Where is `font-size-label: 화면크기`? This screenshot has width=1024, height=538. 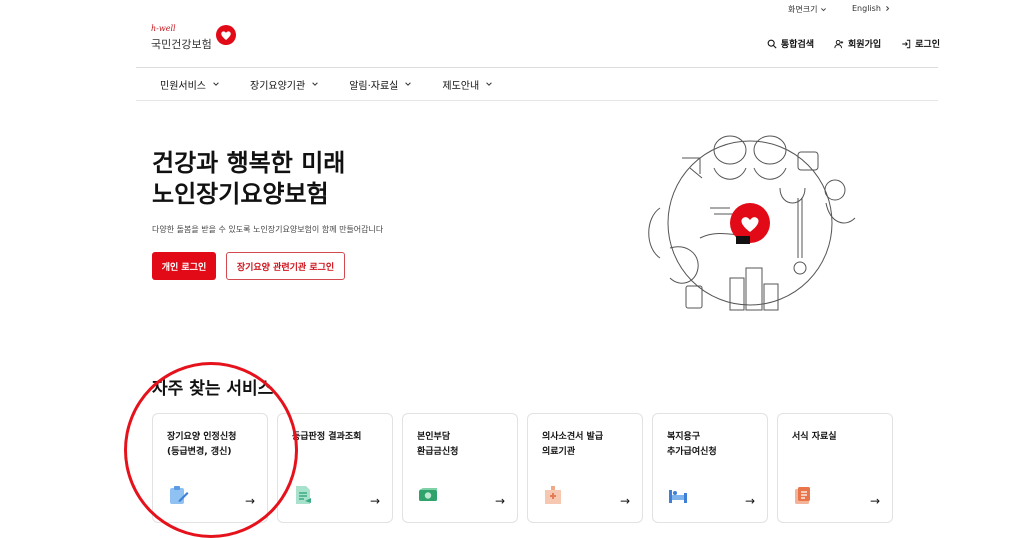
font-size-label: 화면크기 is located at coordinates (803, 9).